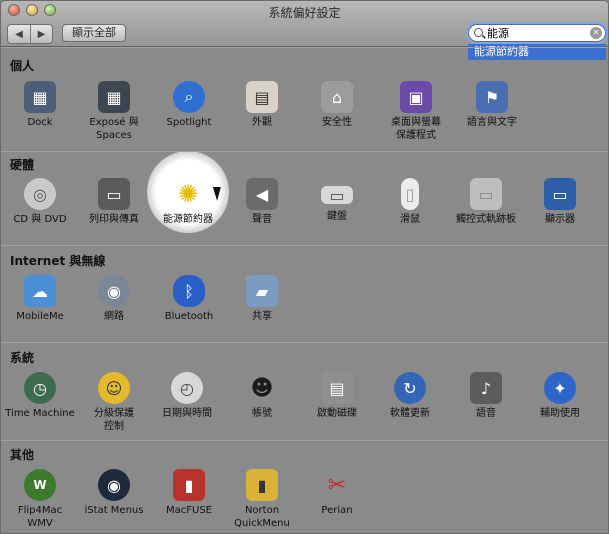 Image resolution: width=609 pixels, height=534 pixels. Describe the element at coordinates (560, 388) in the screenshot. I see `universal-access-icon: ✦` at that location.